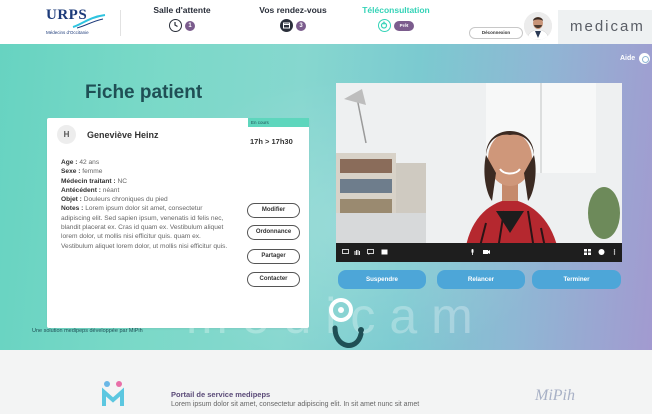 Image resolution: width=652 pixels, height=414 pixels. What do you see at coordinates (221, 394) in the screenshot?
I see `footer-title: Portail de service medipeps` at bounding box center [221, 394].